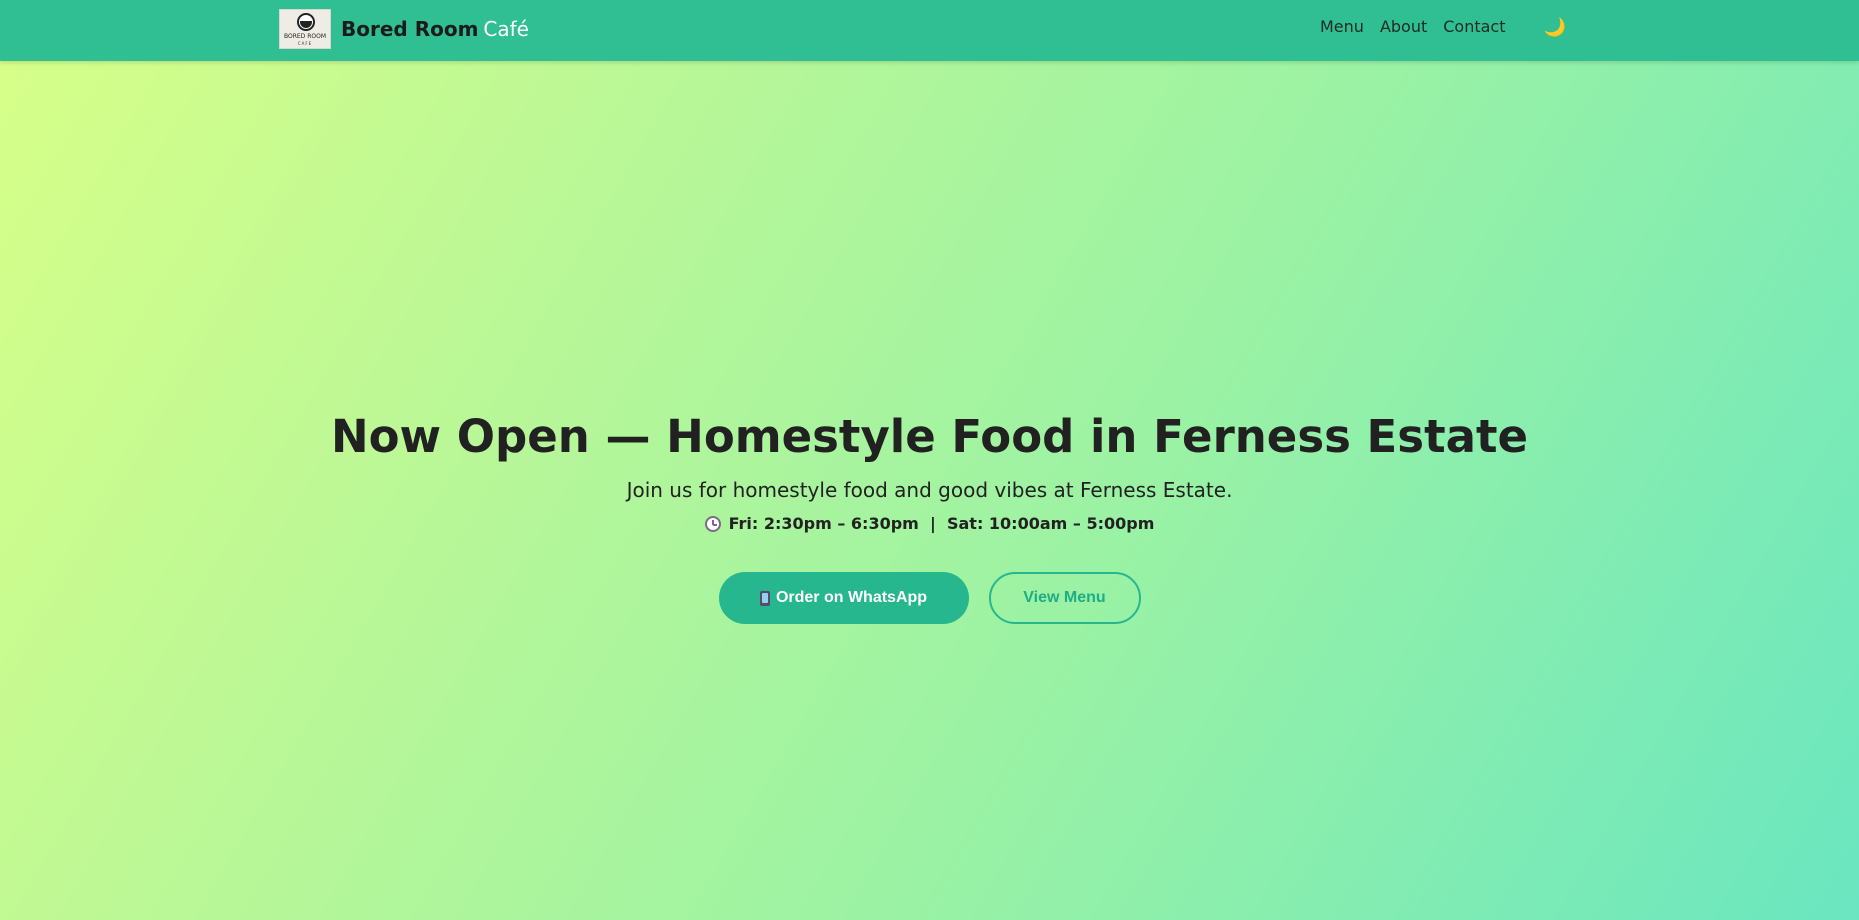  I want to click on clock-icon, so click(712, 523).